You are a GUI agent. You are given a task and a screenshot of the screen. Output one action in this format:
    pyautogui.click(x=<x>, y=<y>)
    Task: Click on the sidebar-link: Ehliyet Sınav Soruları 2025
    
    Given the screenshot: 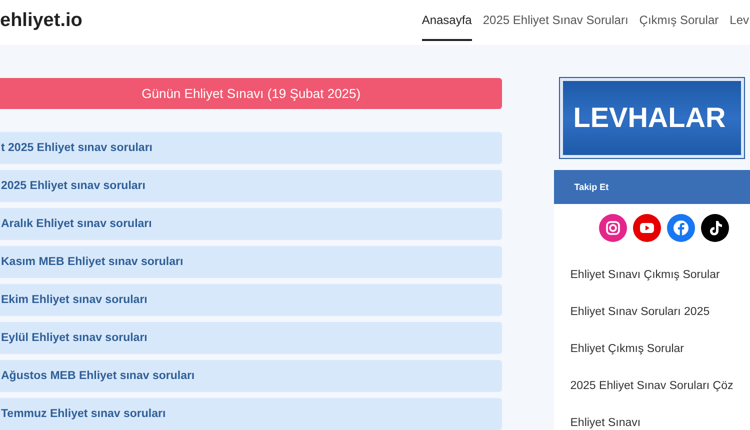 What is the action you would take?
    pyautogui.click(x=660, y=312)
    